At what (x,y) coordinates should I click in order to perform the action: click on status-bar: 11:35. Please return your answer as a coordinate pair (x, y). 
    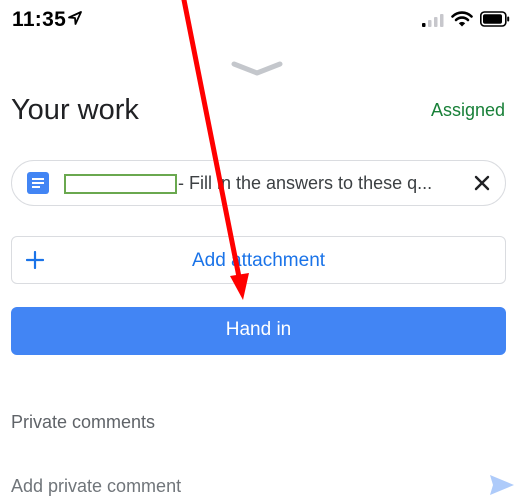
    Looking at the image, I should click on (258, 22).